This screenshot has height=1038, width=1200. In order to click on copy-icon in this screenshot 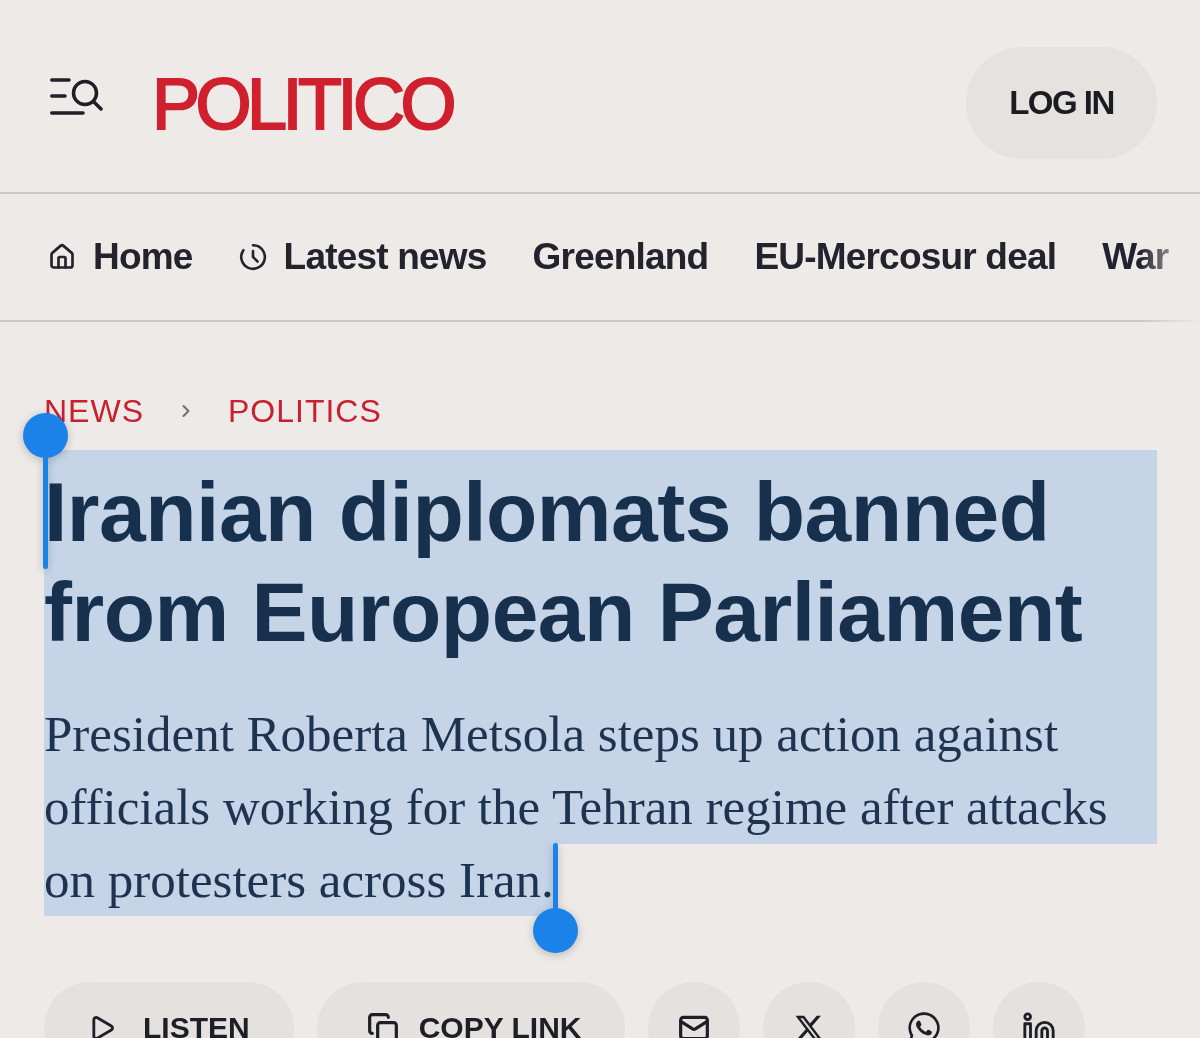, I will do `click(382, 1025)`.